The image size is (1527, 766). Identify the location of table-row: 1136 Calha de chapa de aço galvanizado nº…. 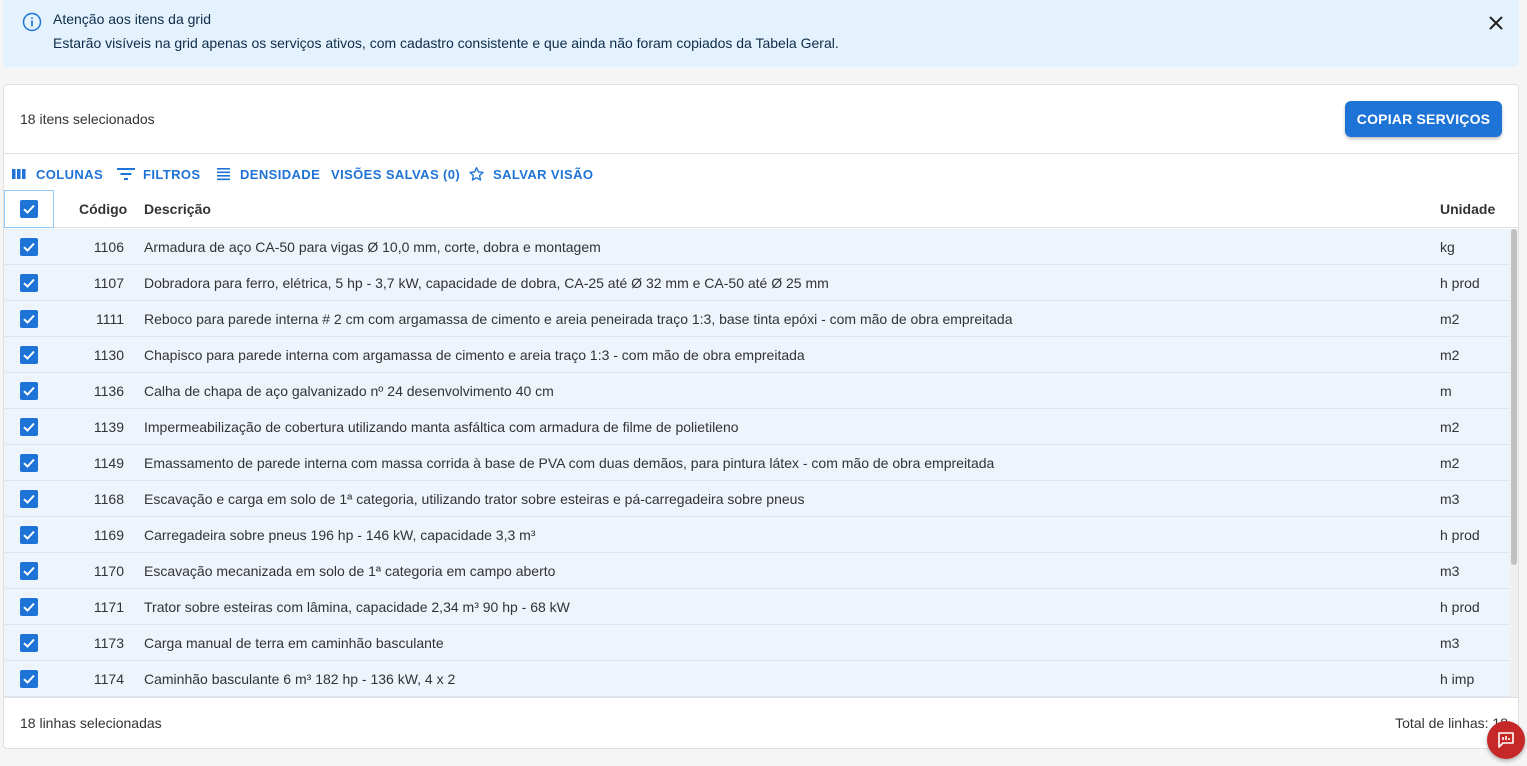
(757, 391).